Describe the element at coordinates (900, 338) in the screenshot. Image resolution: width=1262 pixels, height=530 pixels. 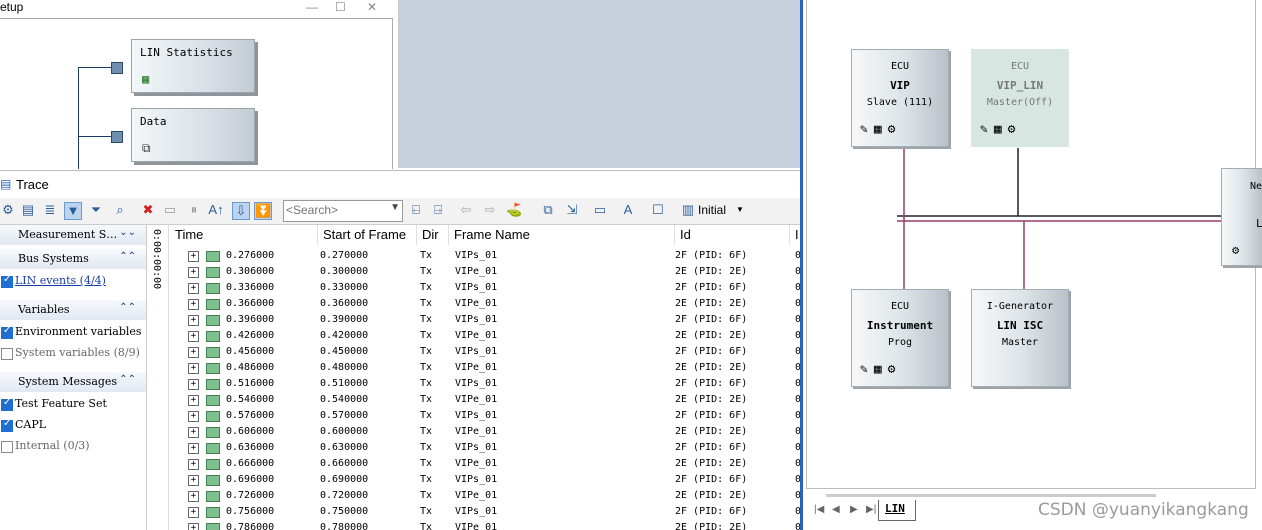
I see `ecu-node-instrument: ECU Instrument Prog ✎▦⚙` at that location.